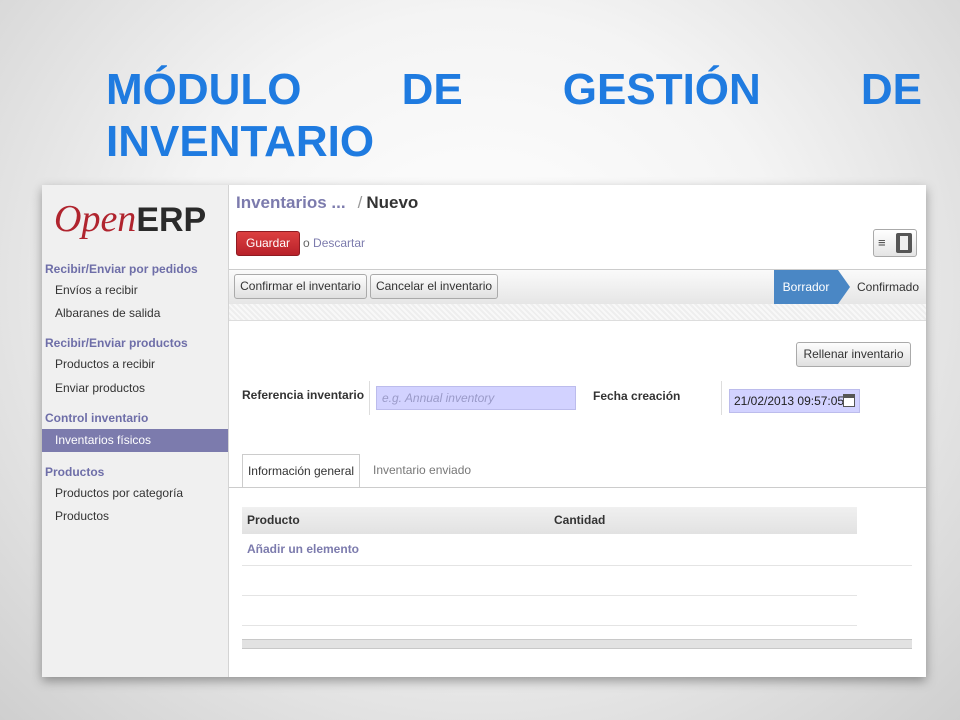 The width and height of the screenshot is (960, 720). What do you see at coordinates (579, 520) in the screenshot?
I see `column-cantidad: Cantidad` at bounding box center [579, 520].